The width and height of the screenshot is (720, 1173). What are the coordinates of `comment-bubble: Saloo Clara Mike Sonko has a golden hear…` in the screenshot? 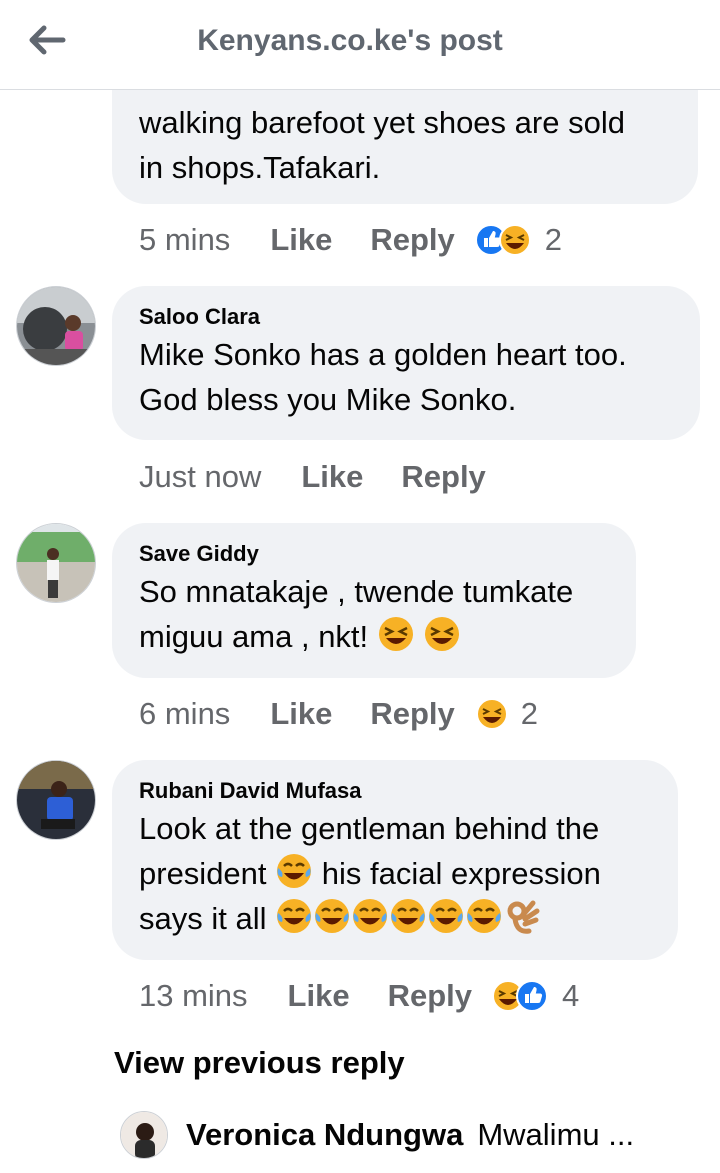 It's located at (406, 363).